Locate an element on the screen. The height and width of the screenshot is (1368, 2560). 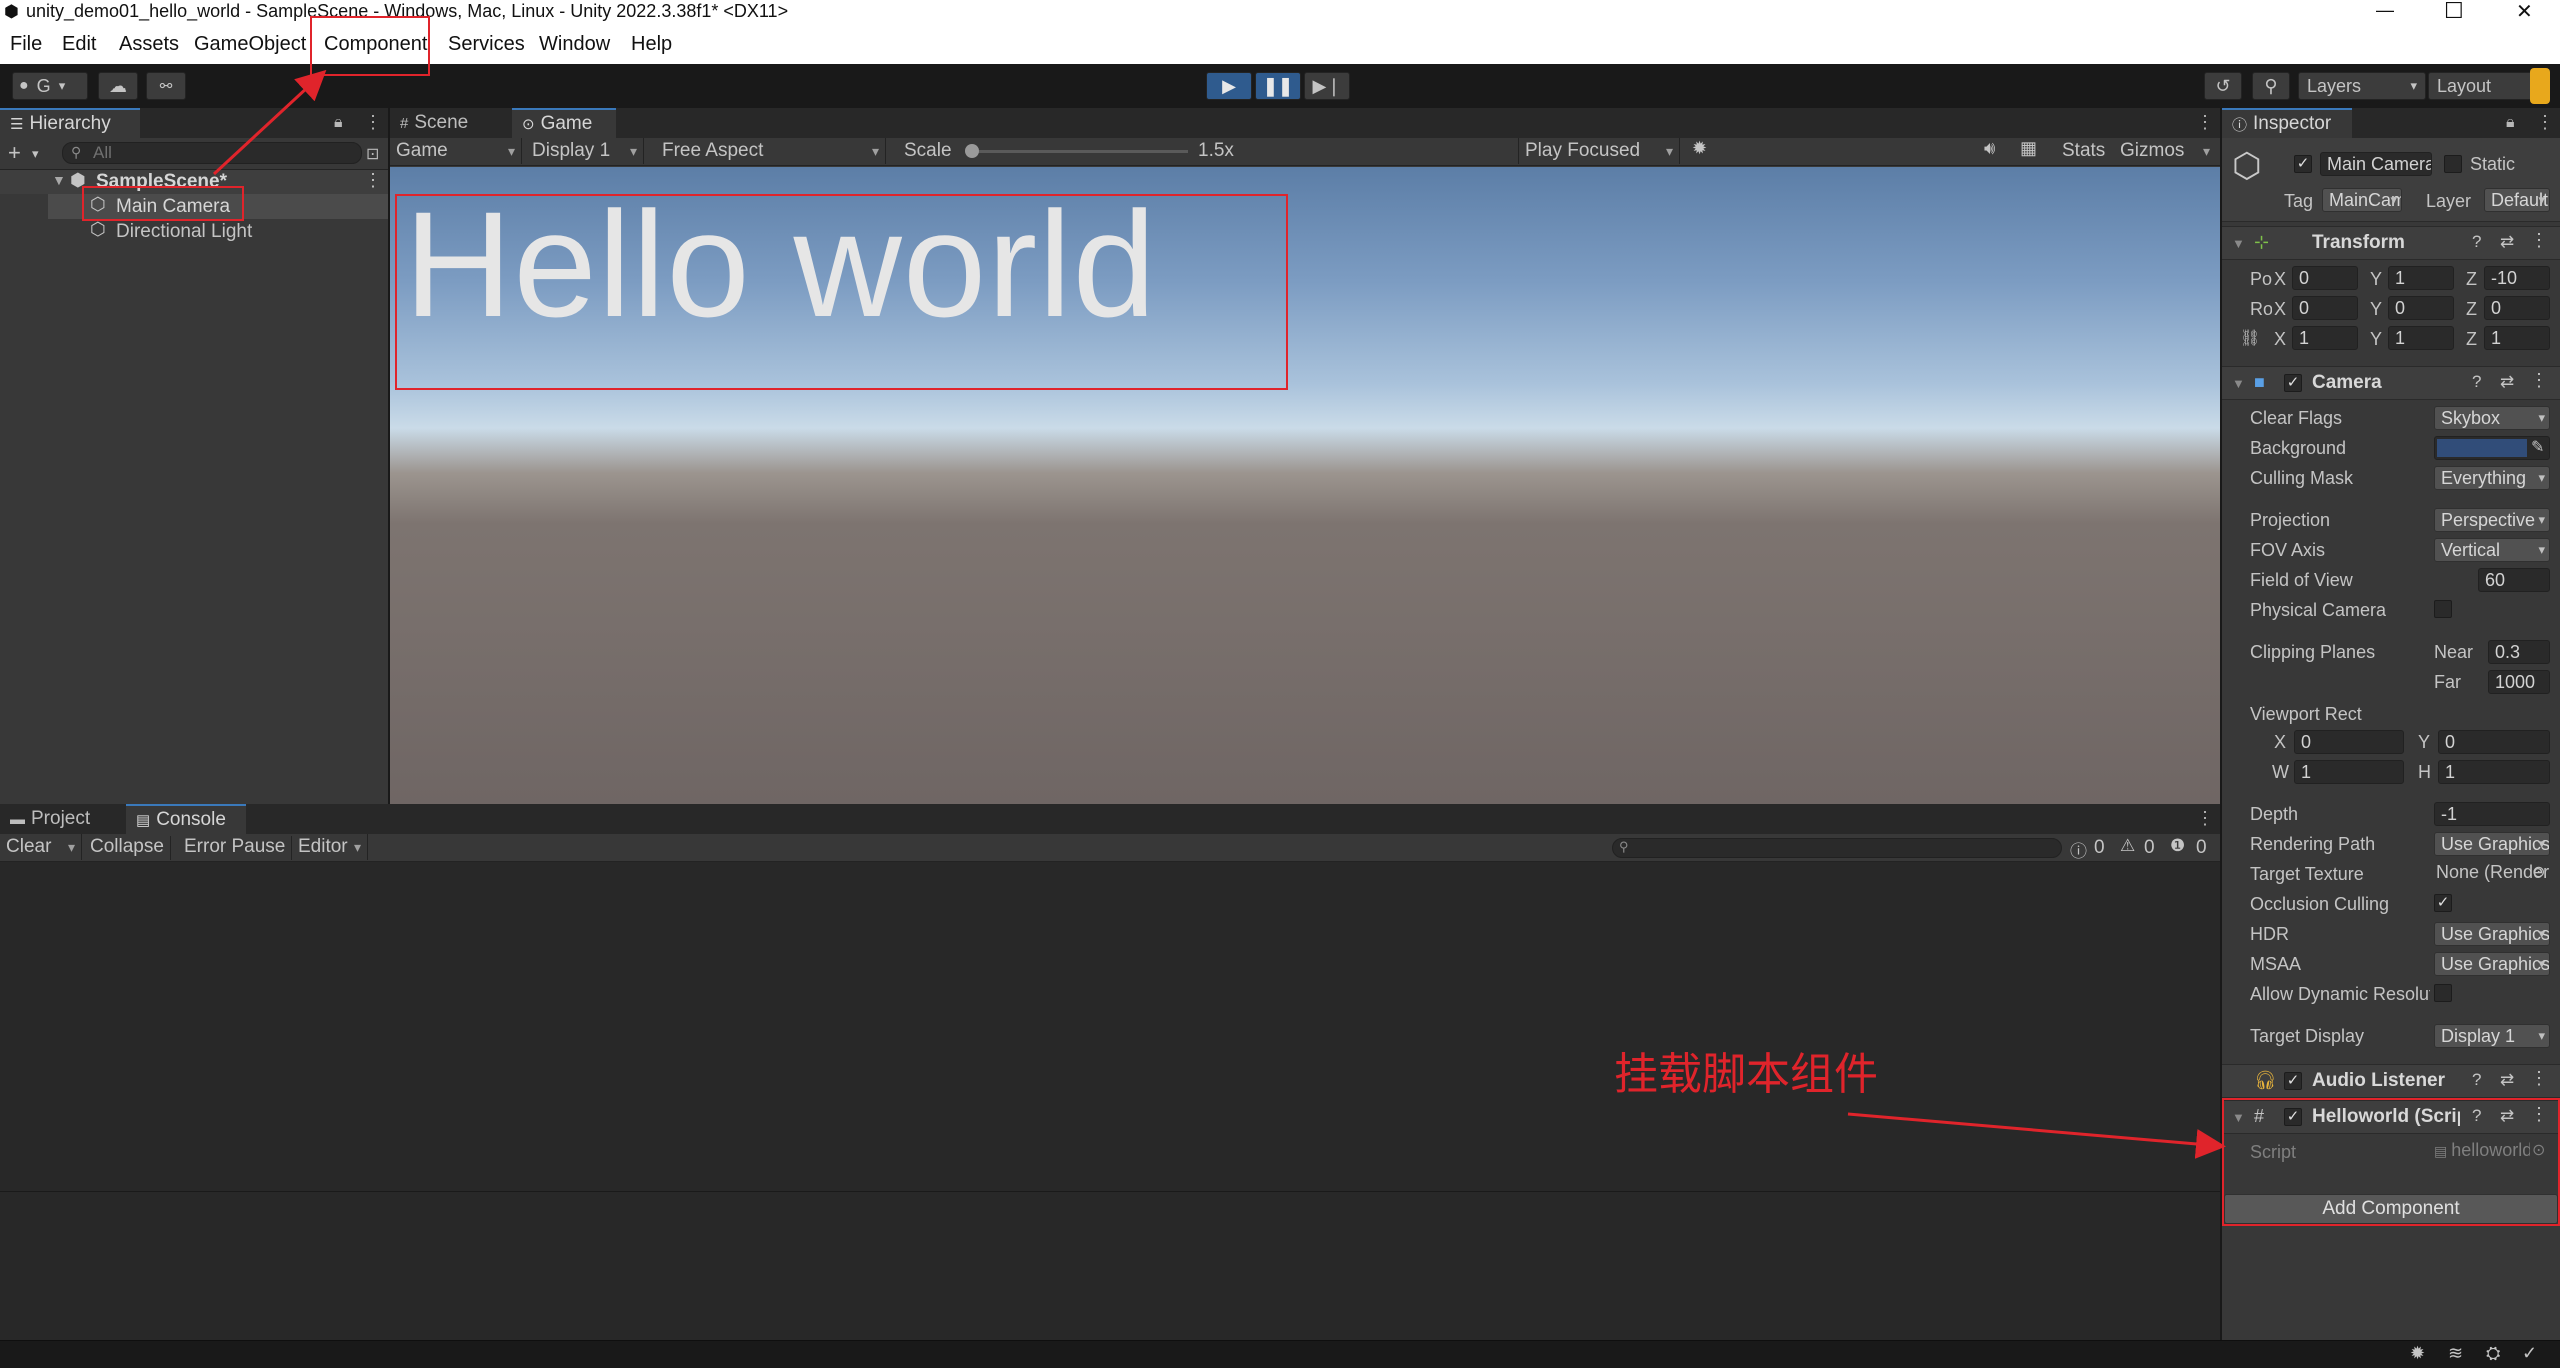
arrow-to-component-menu is located at coordinates (269, 122).